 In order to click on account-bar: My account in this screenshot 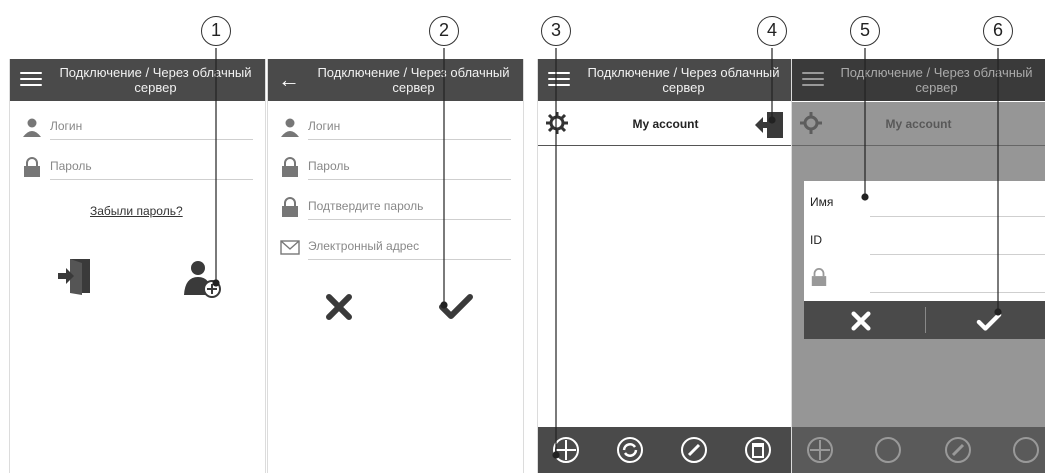, I will do `click(665, 124)`.